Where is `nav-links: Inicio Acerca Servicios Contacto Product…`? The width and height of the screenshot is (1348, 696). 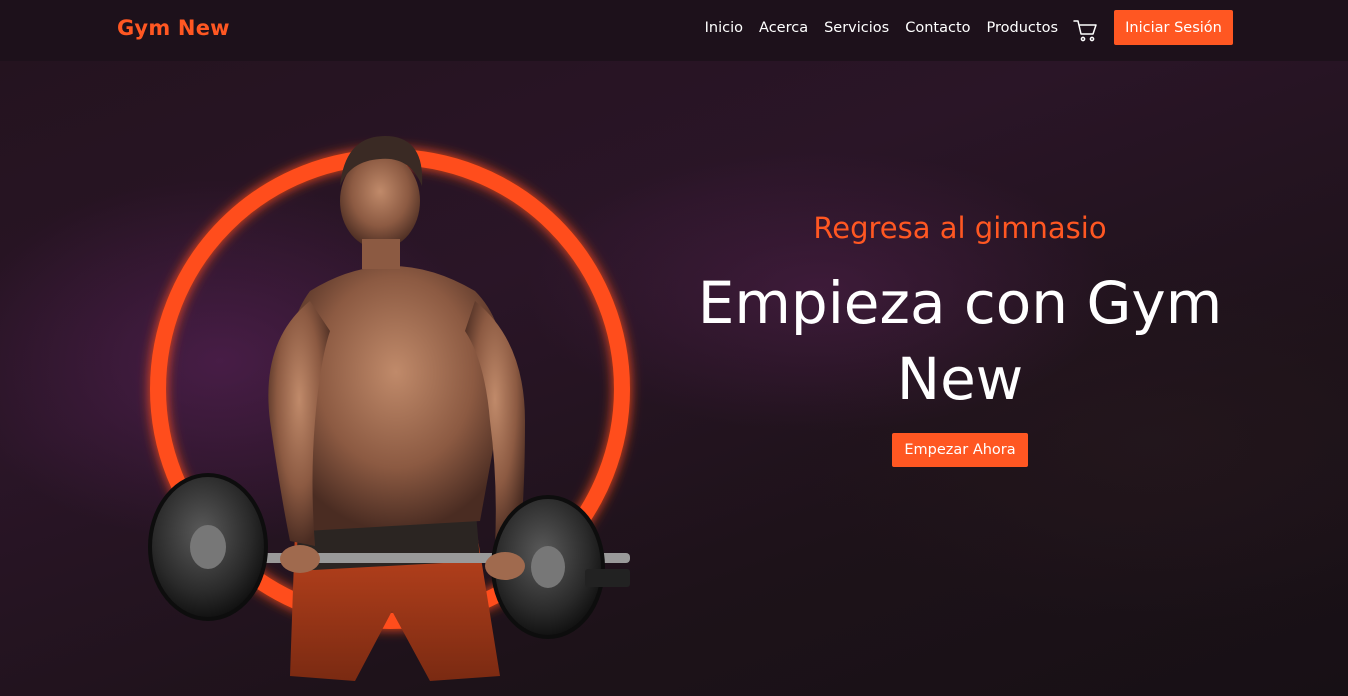 nav-links: Inicio Acerca Servicios Contacto Product… is located at coordinates (881, 28).